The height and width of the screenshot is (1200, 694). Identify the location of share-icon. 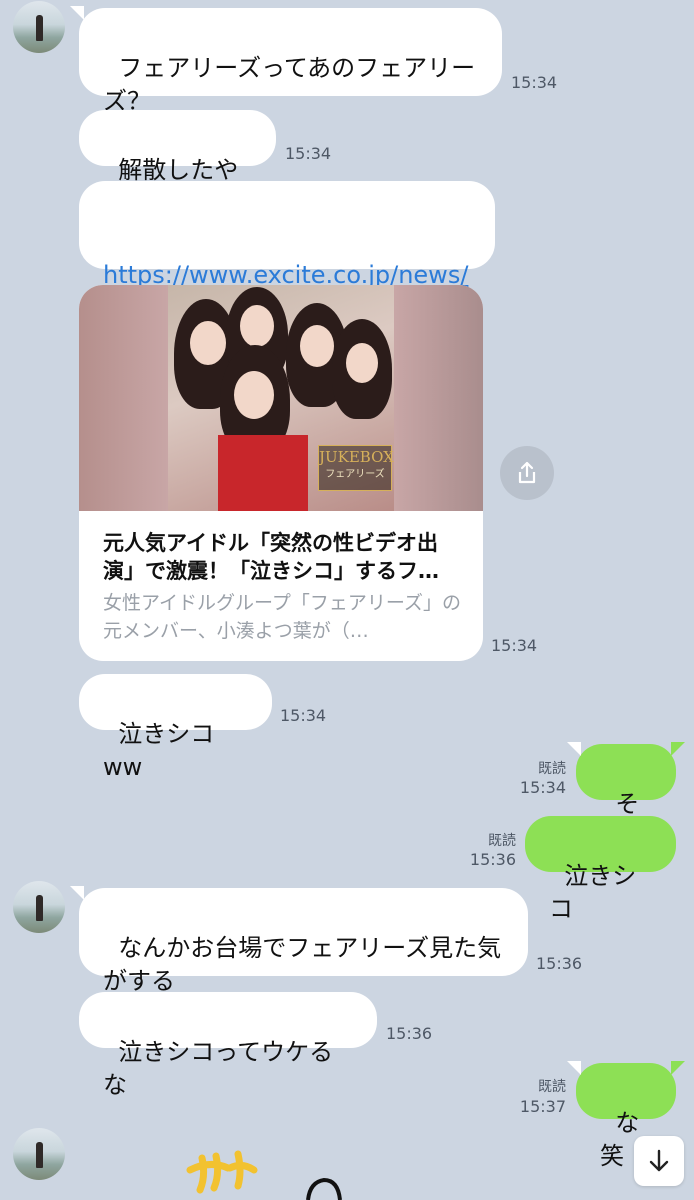
(527, 472).